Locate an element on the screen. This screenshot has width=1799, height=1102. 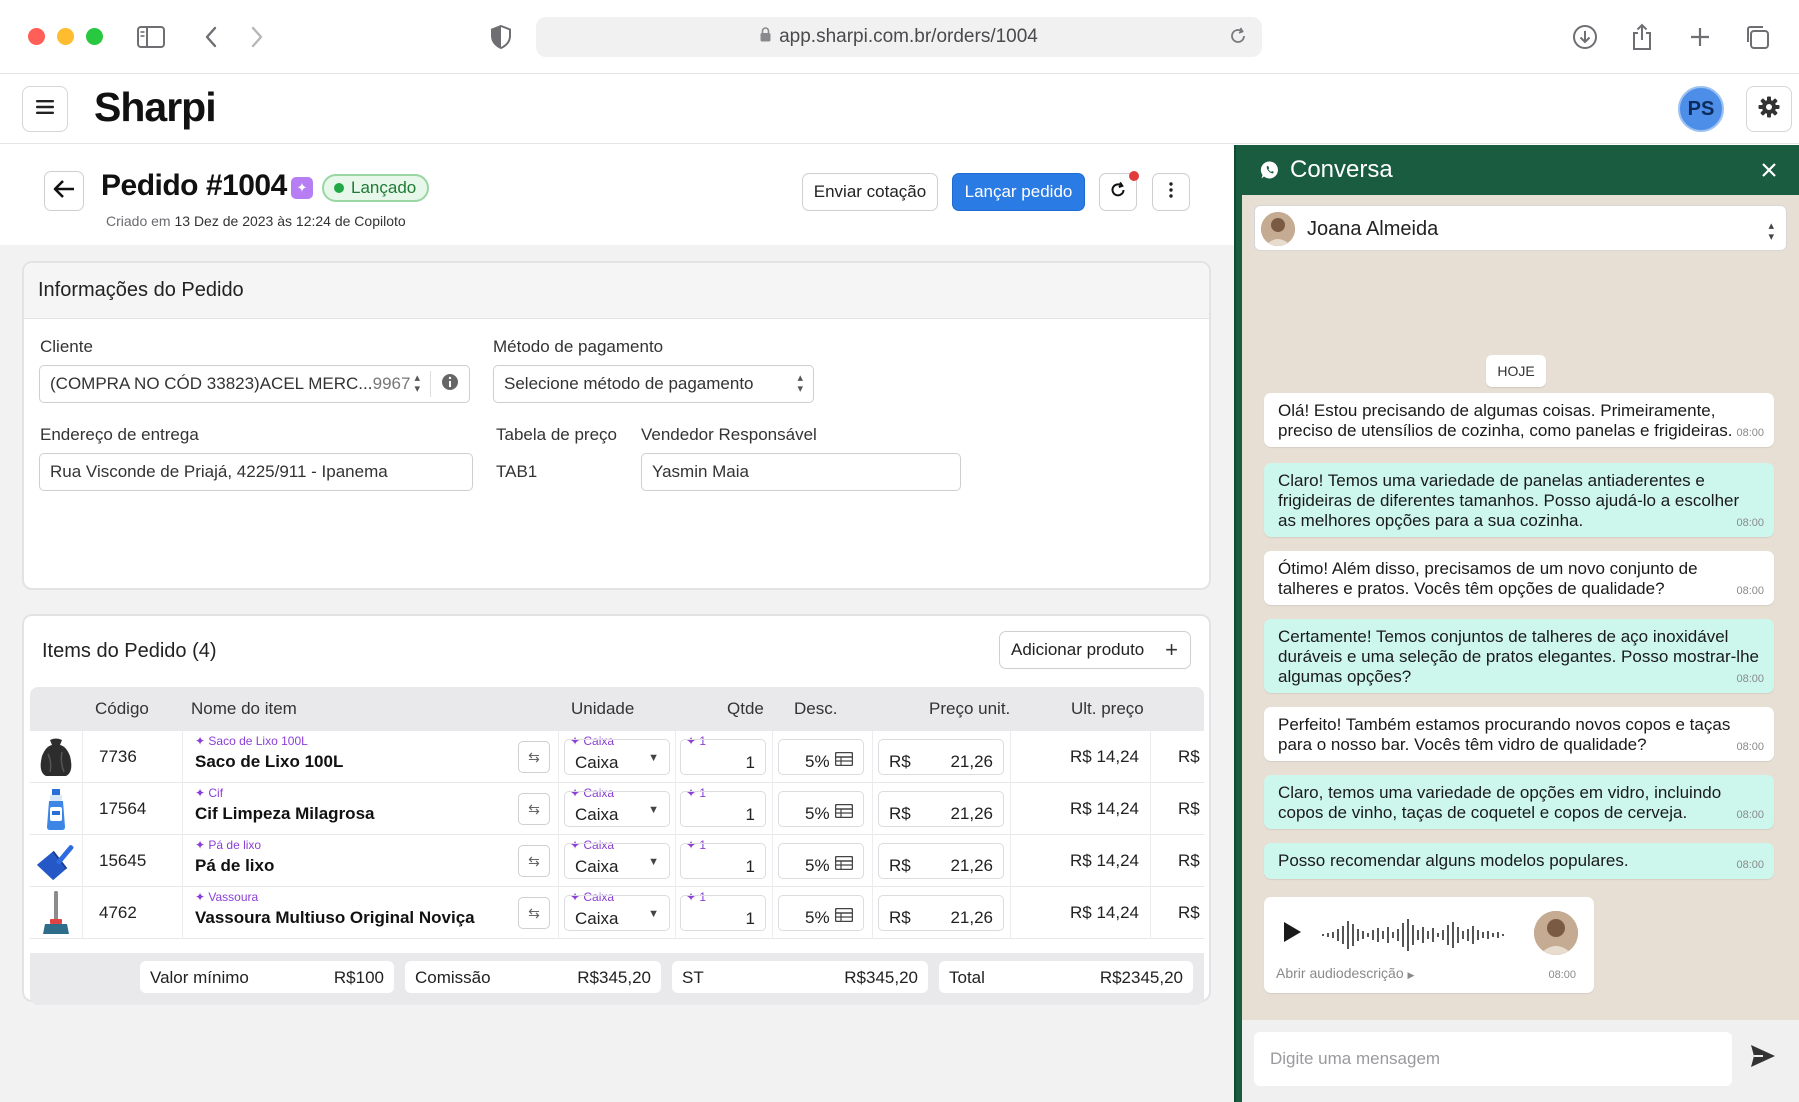
col-last-price: Ult. preço is located at coordinates (1107, 708).